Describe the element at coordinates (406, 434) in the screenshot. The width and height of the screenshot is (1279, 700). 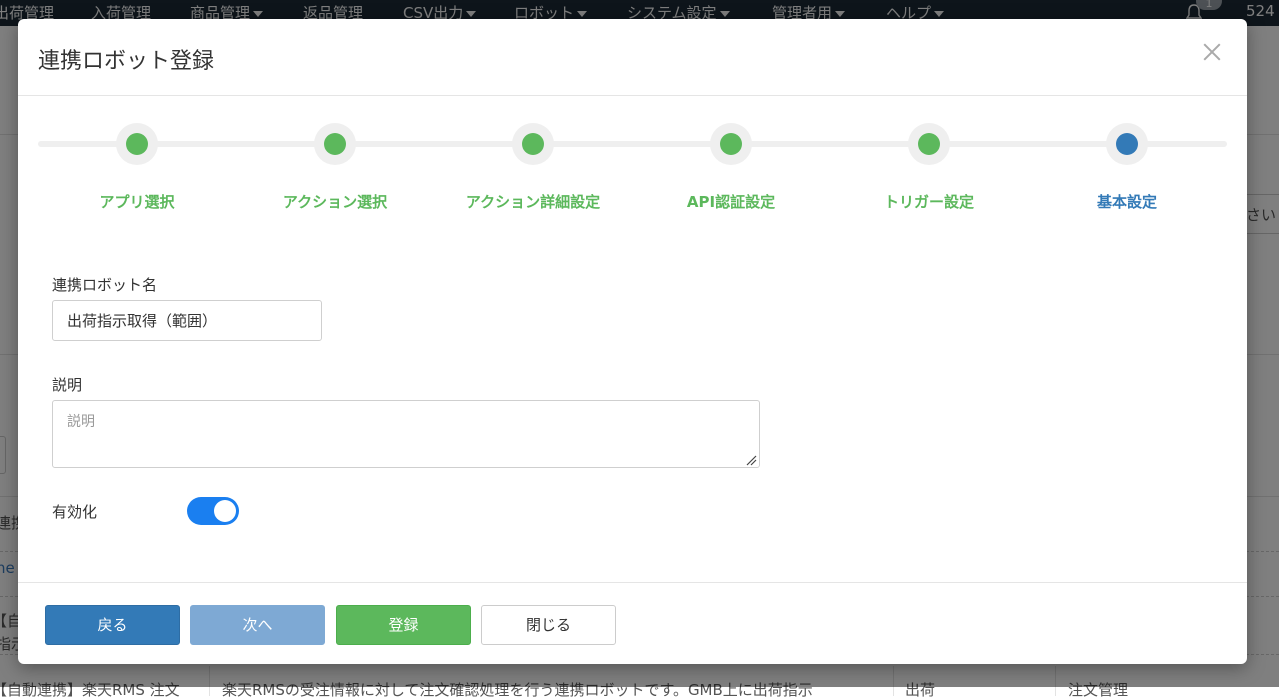
I see `description-textarea` at that location.